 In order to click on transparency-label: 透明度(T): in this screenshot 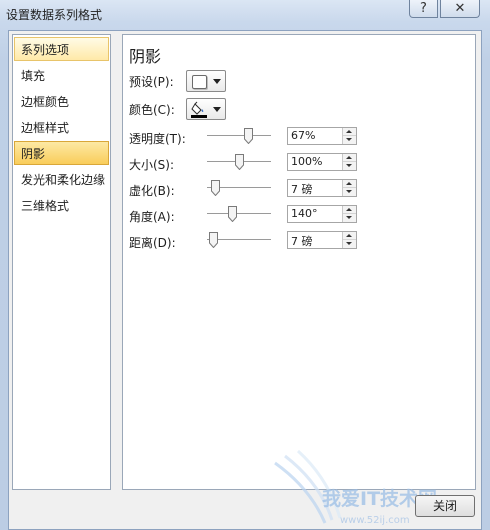, I will do `click(157, 139)`.